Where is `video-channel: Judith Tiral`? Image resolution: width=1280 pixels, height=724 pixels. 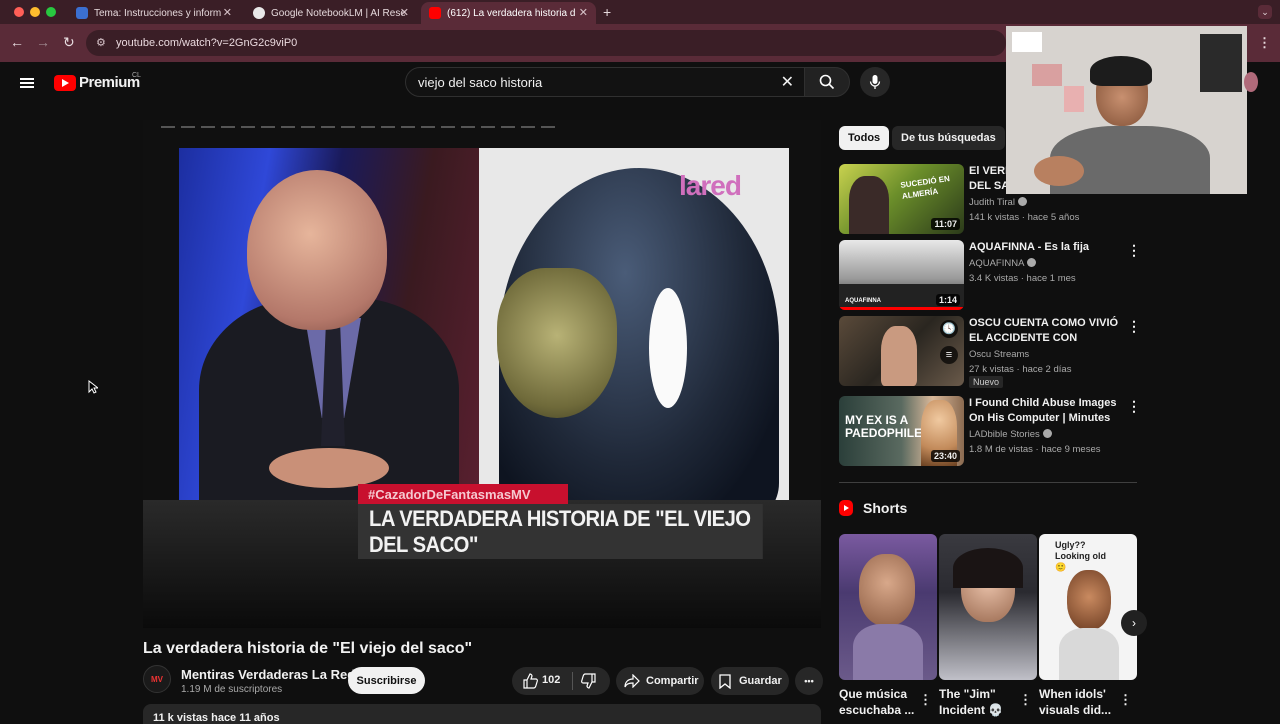
video-channel: Judith Tiral is located at coordinates (998, 202).